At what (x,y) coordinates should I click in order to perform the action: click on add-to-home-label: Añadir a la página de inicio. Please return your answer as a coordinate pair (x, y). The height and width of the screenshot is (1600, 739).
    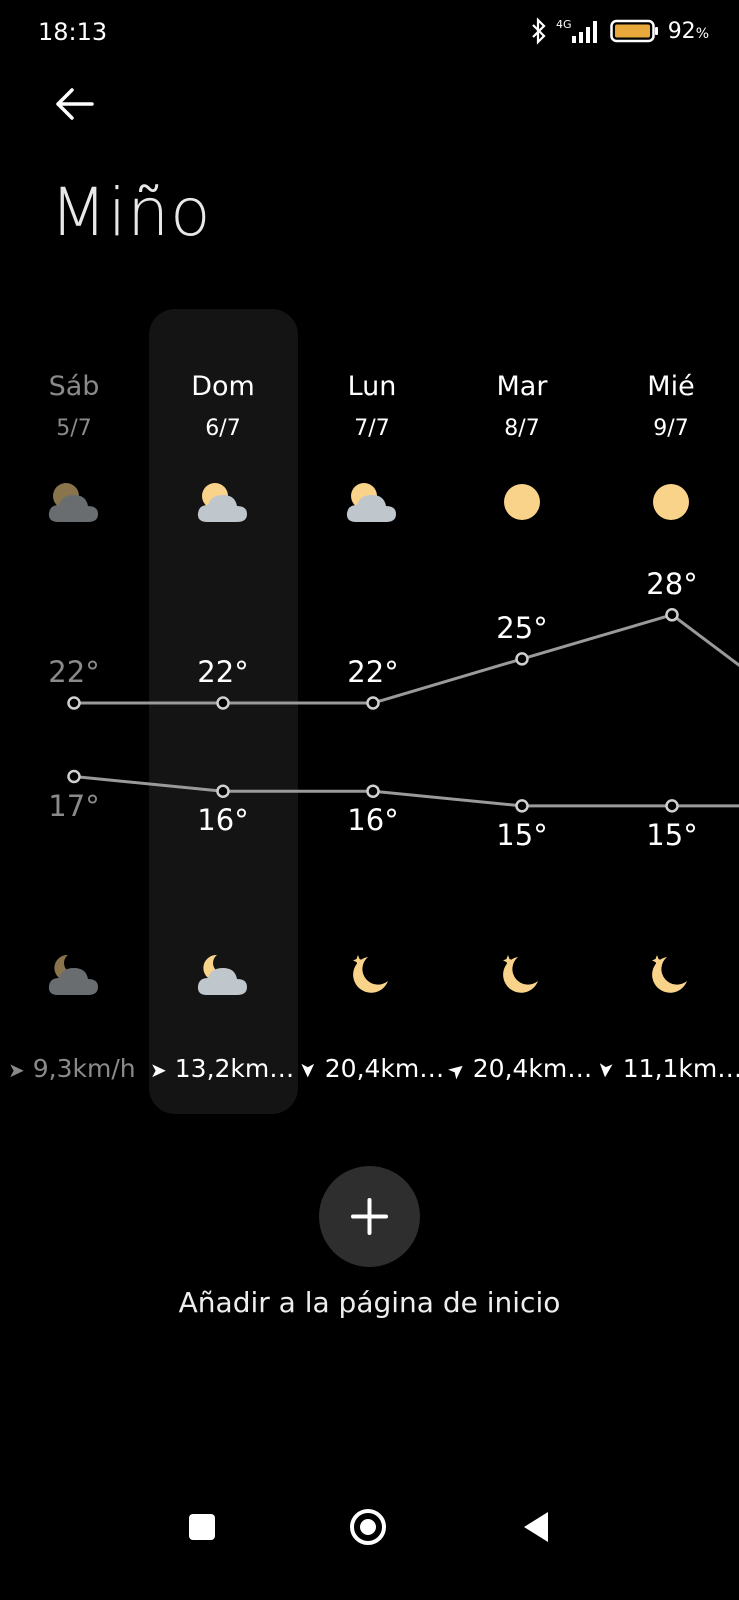
    Looking at the image, I should click on (369, 1302).